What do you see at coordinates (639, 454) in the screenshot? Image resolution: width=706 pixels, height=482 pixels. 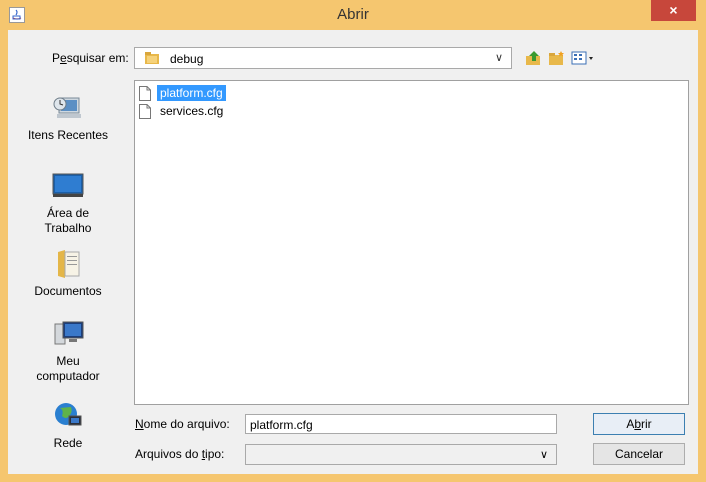 I see `cancel-button: Cancelar` at bounding box center [639, 454].